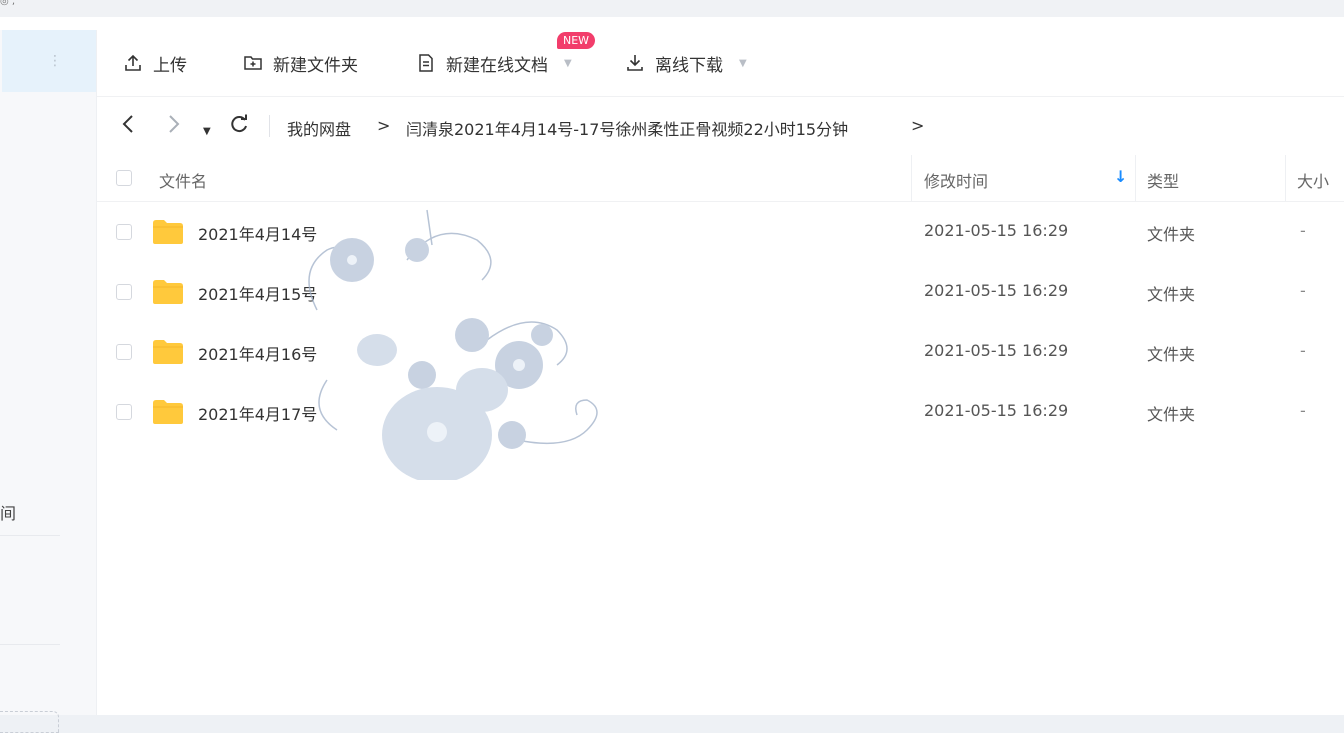 This screenshot has width=1344, height=733. Describe the element at coordinates (720, 352) in the screenshot. I see `table-row: 2021年4月16号 2021-05-15 16:29 文件夹 -` at that location.